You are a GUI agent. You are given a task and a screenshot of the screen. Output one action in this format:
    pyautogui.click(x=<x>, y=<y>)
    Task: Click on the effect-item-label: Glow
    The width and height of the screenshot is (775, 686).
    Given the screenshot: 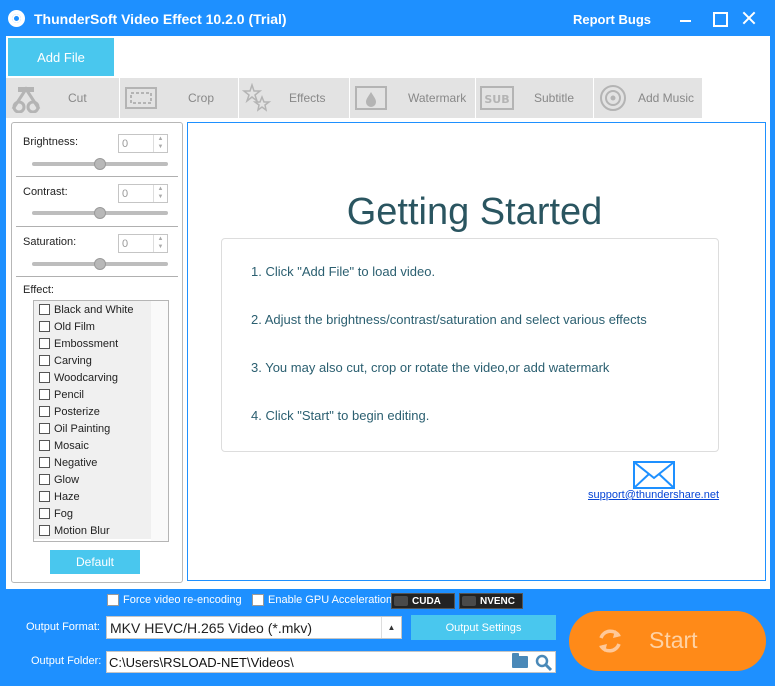 What is the action you would take?
    pyautogui.click(x=67, y=479)
    